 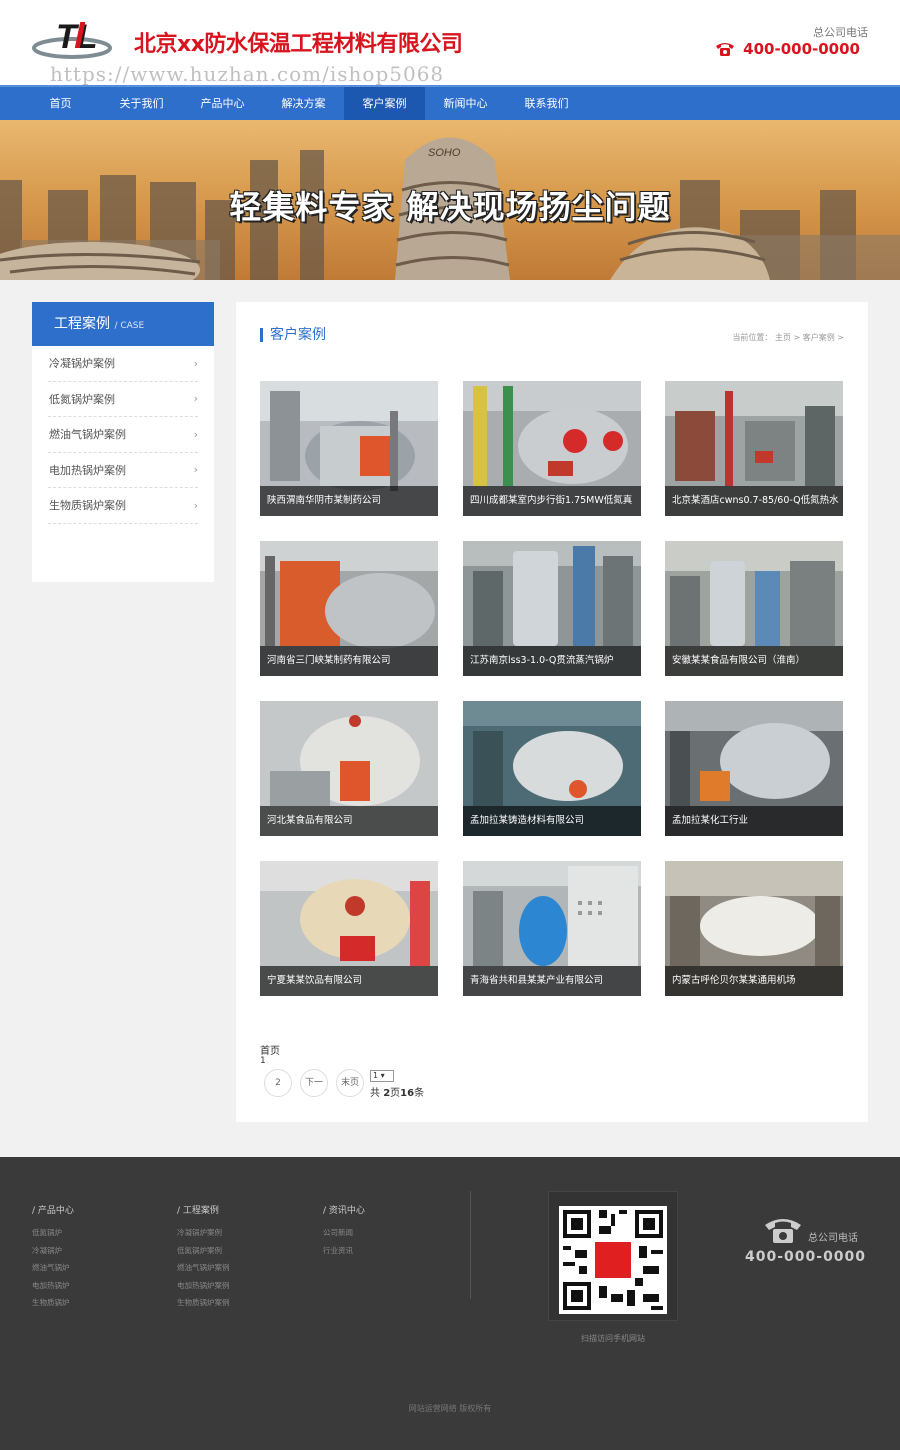 I want to click on case-caption: 孟加拉某铸造材料有限公司, so click(x=552, y=821).